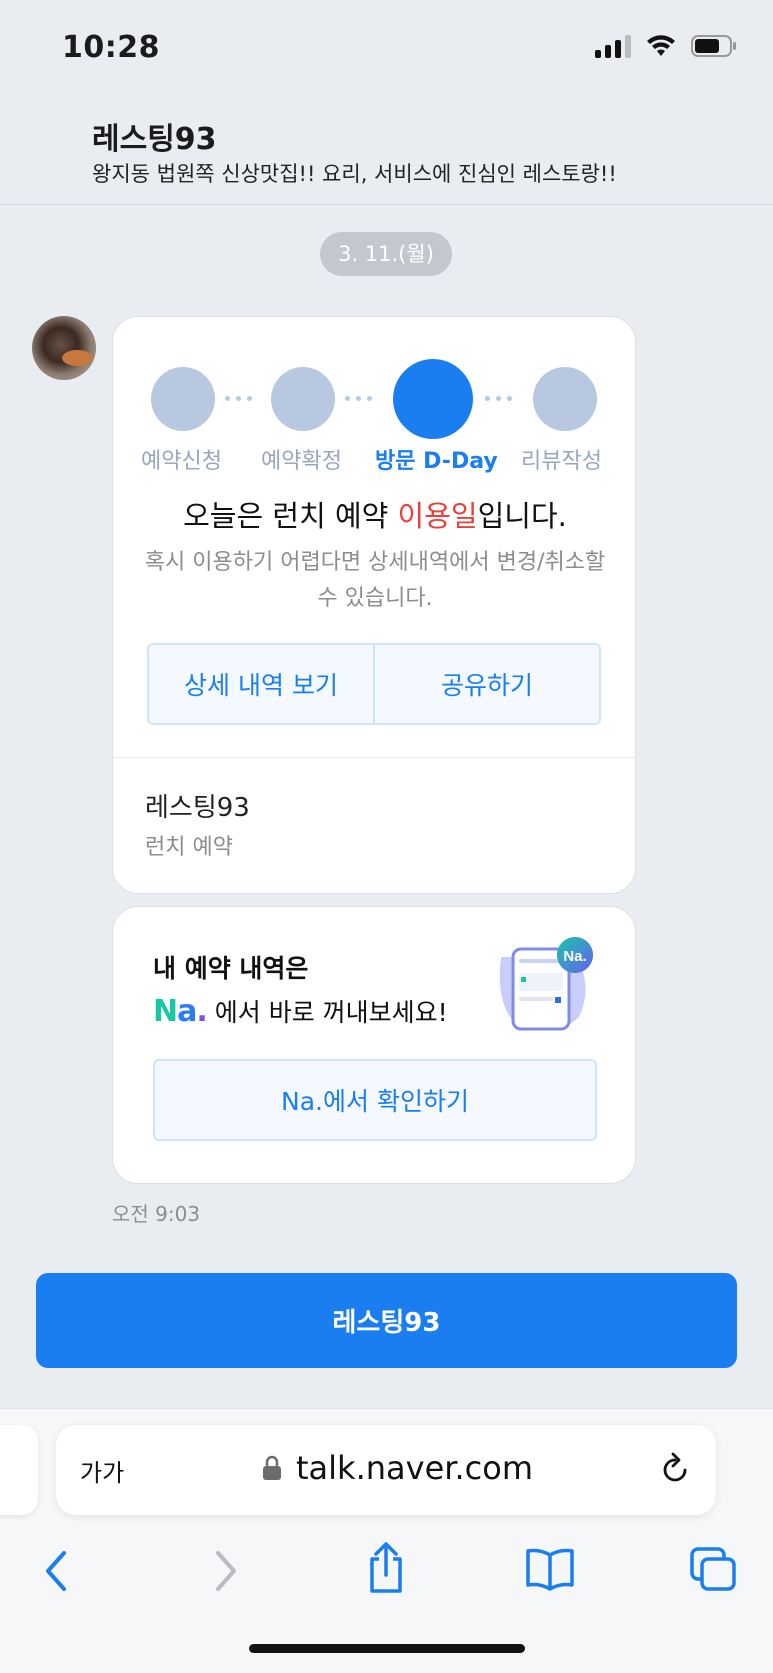 This screenshot has width=773, height=1673. I want to click on step-label-visit: 방문 D-Day, so click(436, 461).